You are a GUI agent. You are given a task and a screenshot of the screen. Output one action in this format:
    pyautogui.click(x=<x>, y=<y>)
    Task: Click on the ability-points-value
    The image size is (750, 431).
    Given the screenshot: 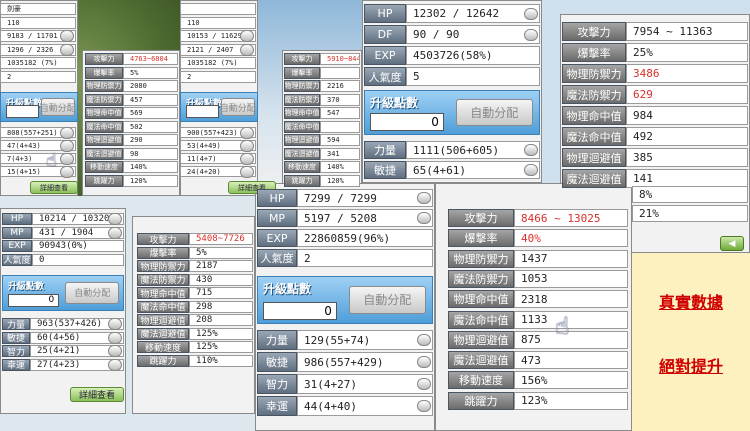 What is the action you would take?
    pyautogui.click(x=22, y=111)
    